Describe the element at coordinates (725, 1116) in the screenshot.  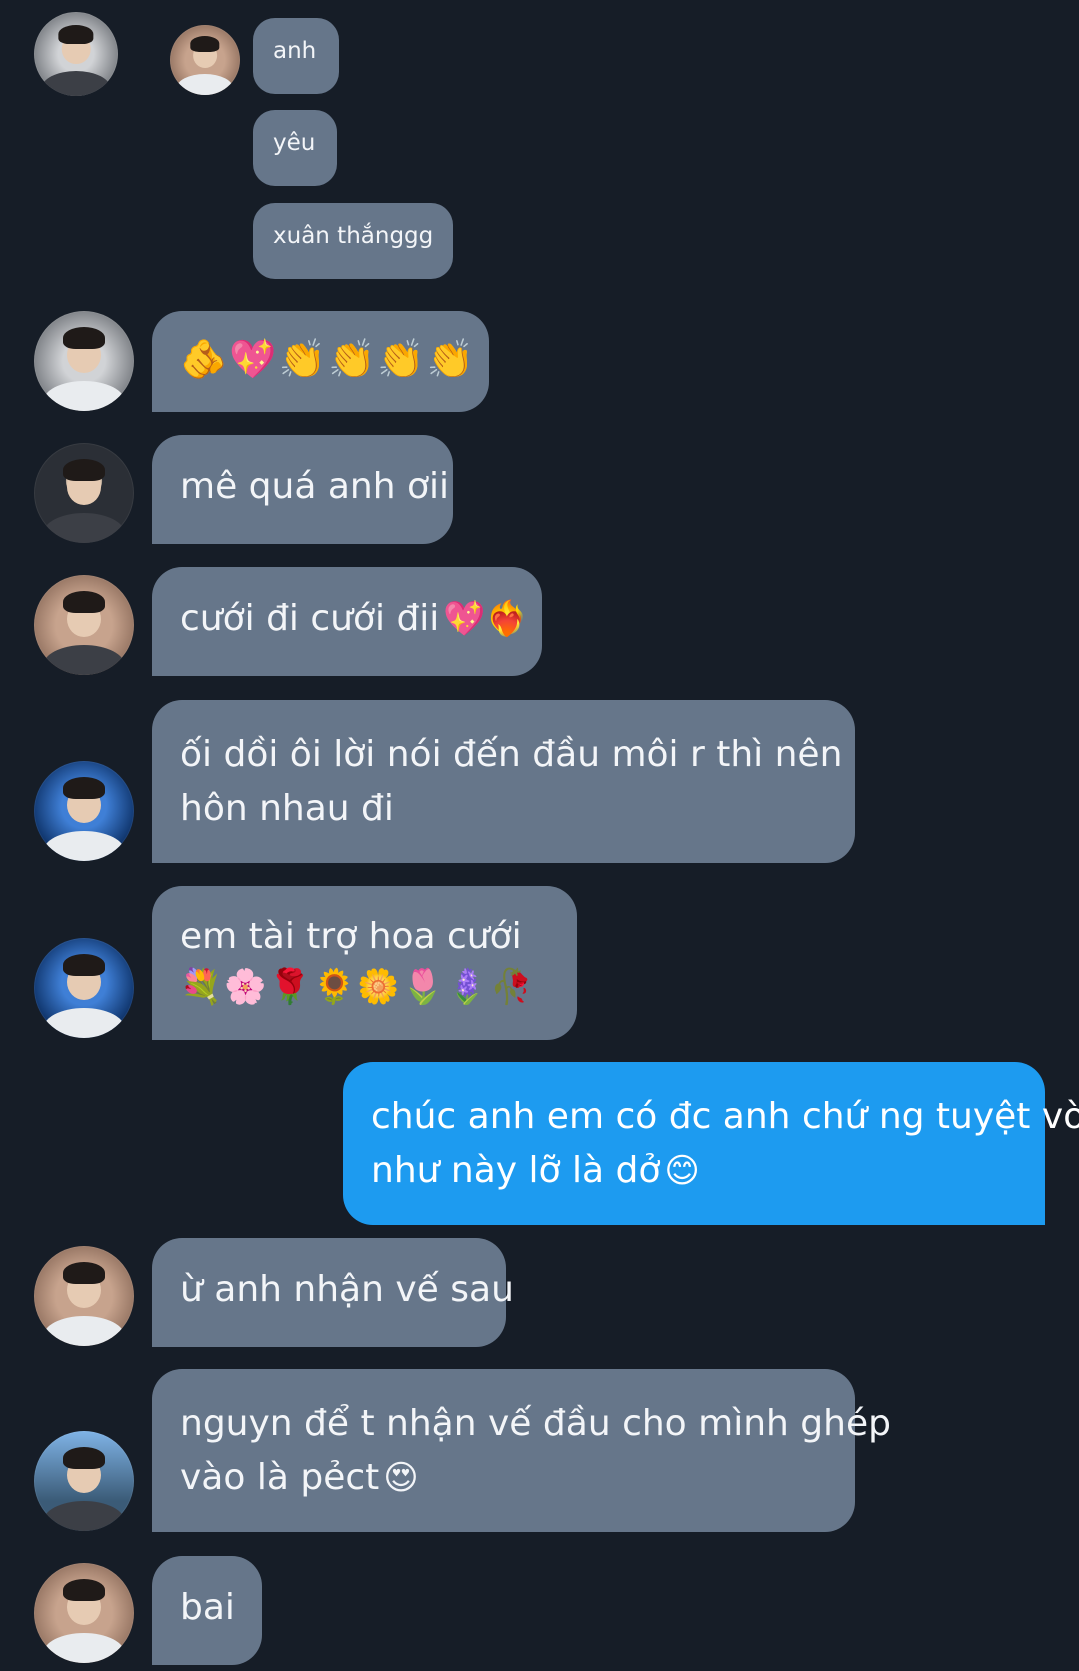
I see `message-text-line: chúc anh em có đc anh chứ ng tuyệt vời` at that location.